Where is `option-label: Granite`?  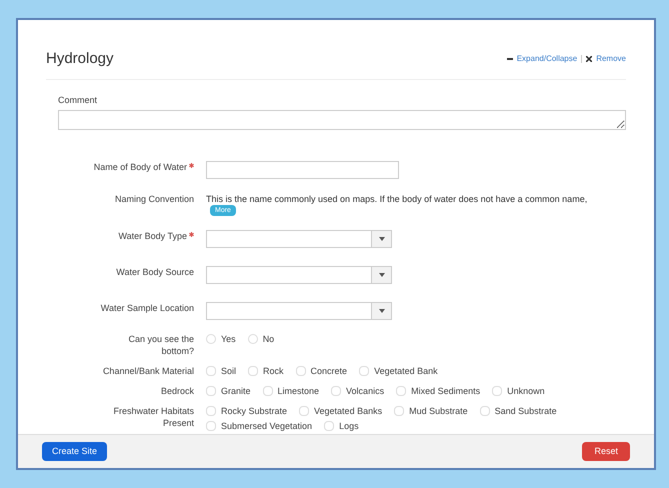 option-label: Granite is located at coordinates (236, 391).